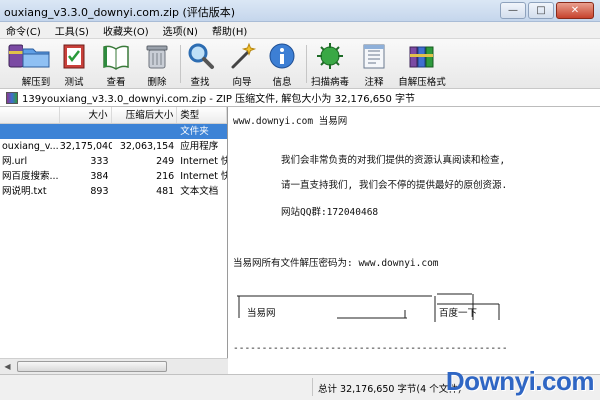 Image resolution: width=600 pixels, height=400 pixels. I want to click on toolbar: 解压到 测试 查看 删除 查找 向导 信息 扫描病毒 注释 自解压格式, so click(300, 64).